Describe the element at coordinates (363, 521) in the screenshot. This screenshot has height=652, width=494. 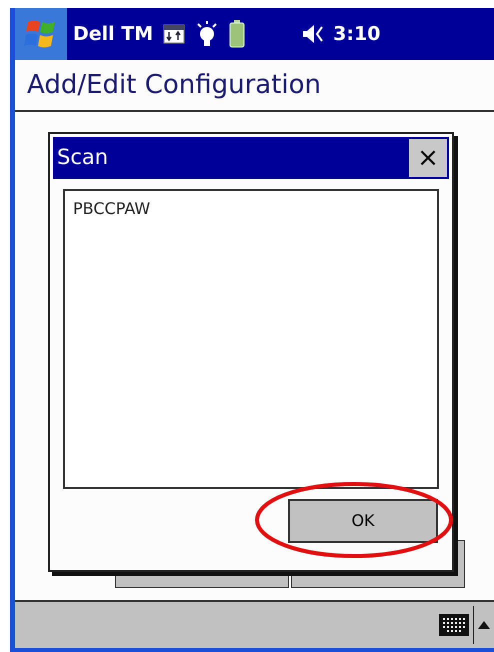
I see `ok-button: OK` at that location.